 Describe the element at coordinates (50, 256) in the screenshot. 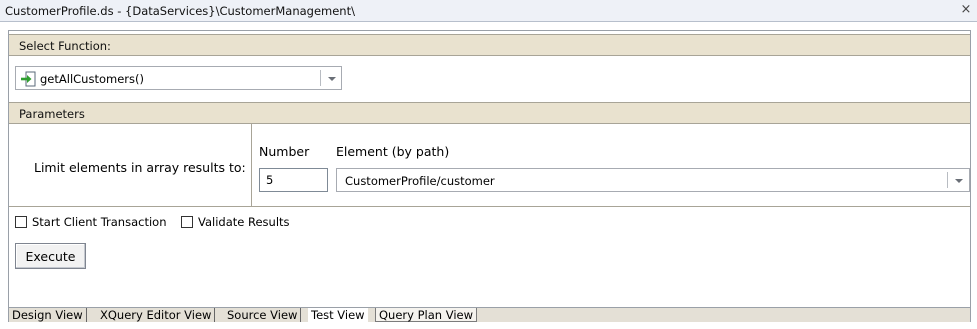

I see `execute-button: Execute` at that location.